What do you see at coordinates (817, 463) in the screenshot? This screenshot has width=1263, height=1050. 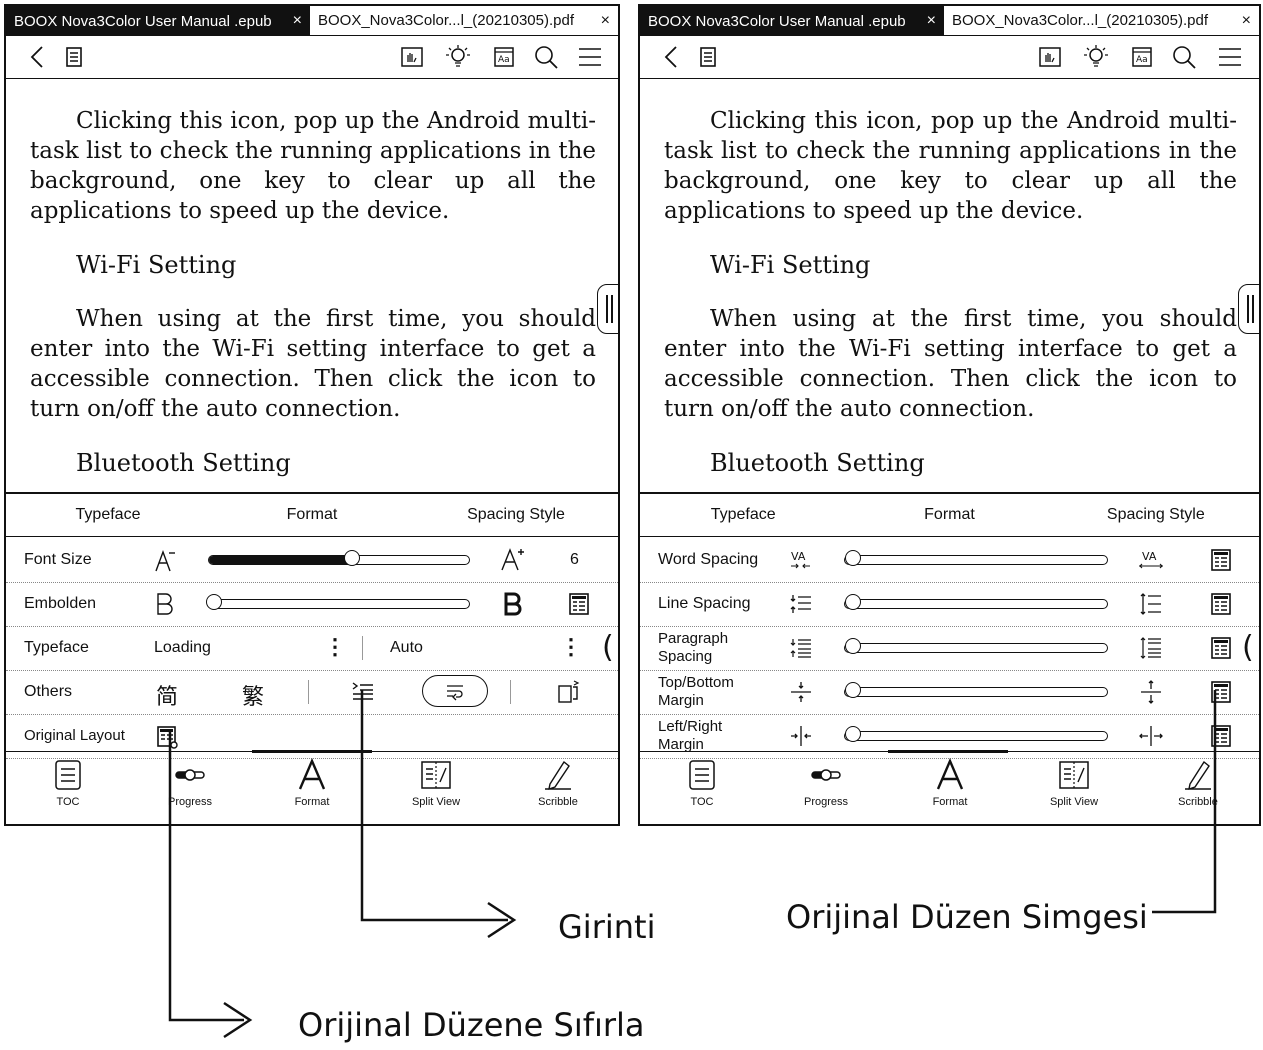 I see `section-heading: Bluetooth Setting` at bounding box center [817, 463].